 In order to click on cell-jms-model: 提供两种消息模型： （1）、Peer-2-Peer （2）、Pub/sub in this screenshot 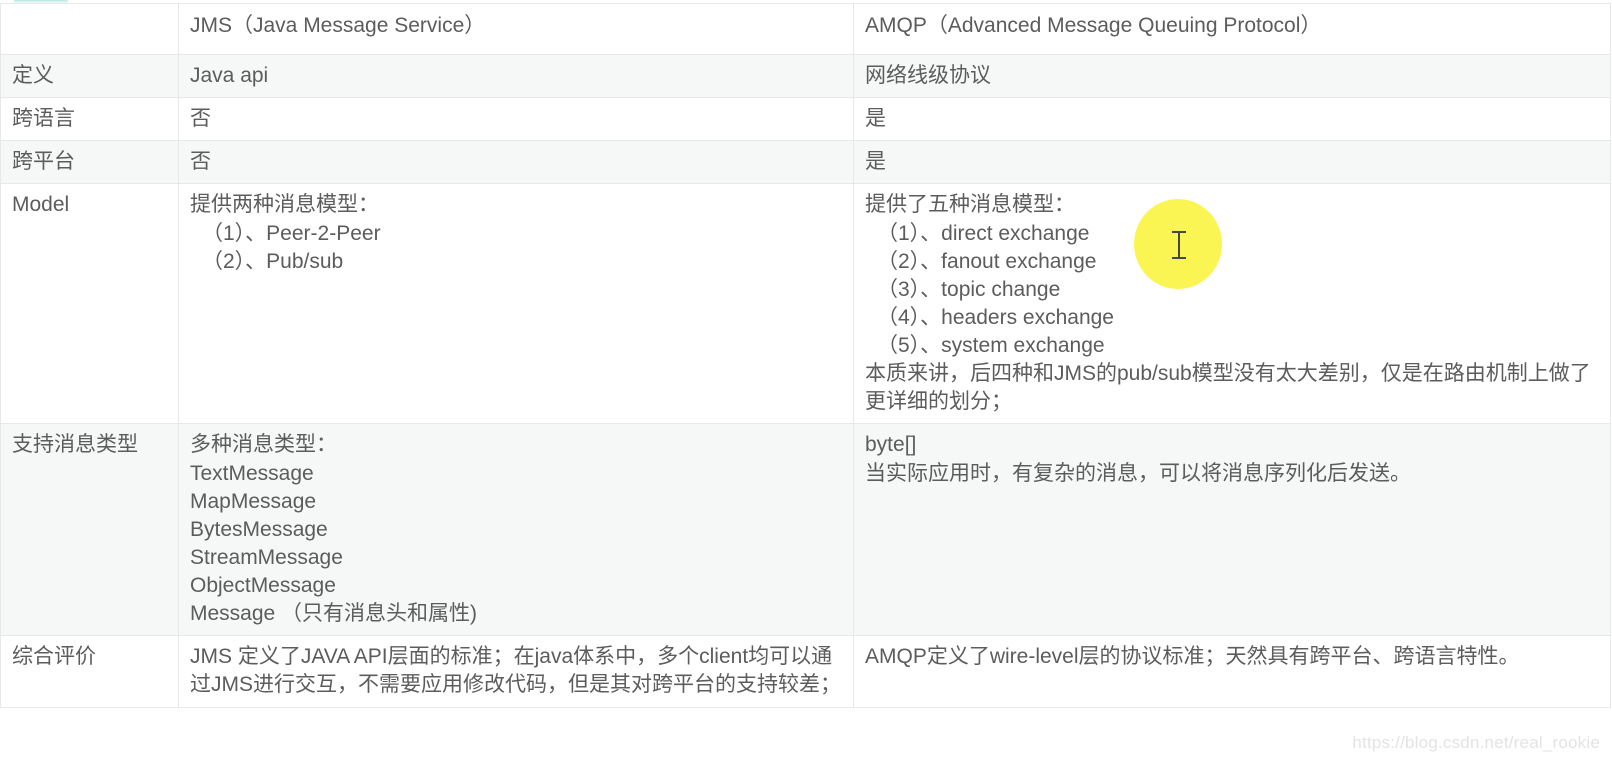, I will do `click(516, 304)`.